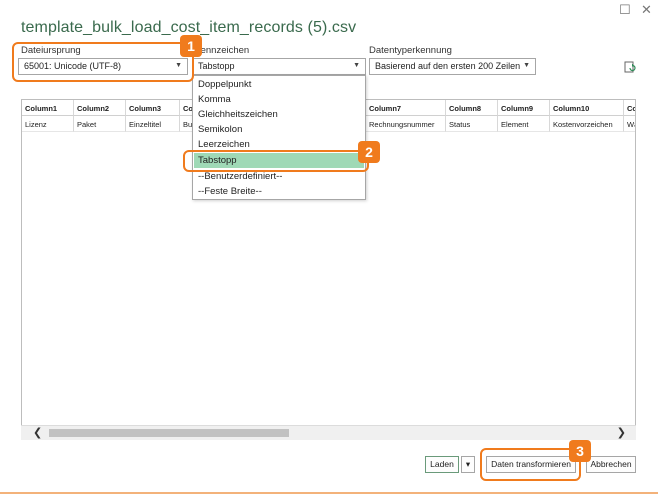 Image resolution: width=658 pixels, height=497 pixels. Describe the element at coordinates (279, 191) in the screenshot. I see `delimiter-option: --Feste Breite--` at that location.